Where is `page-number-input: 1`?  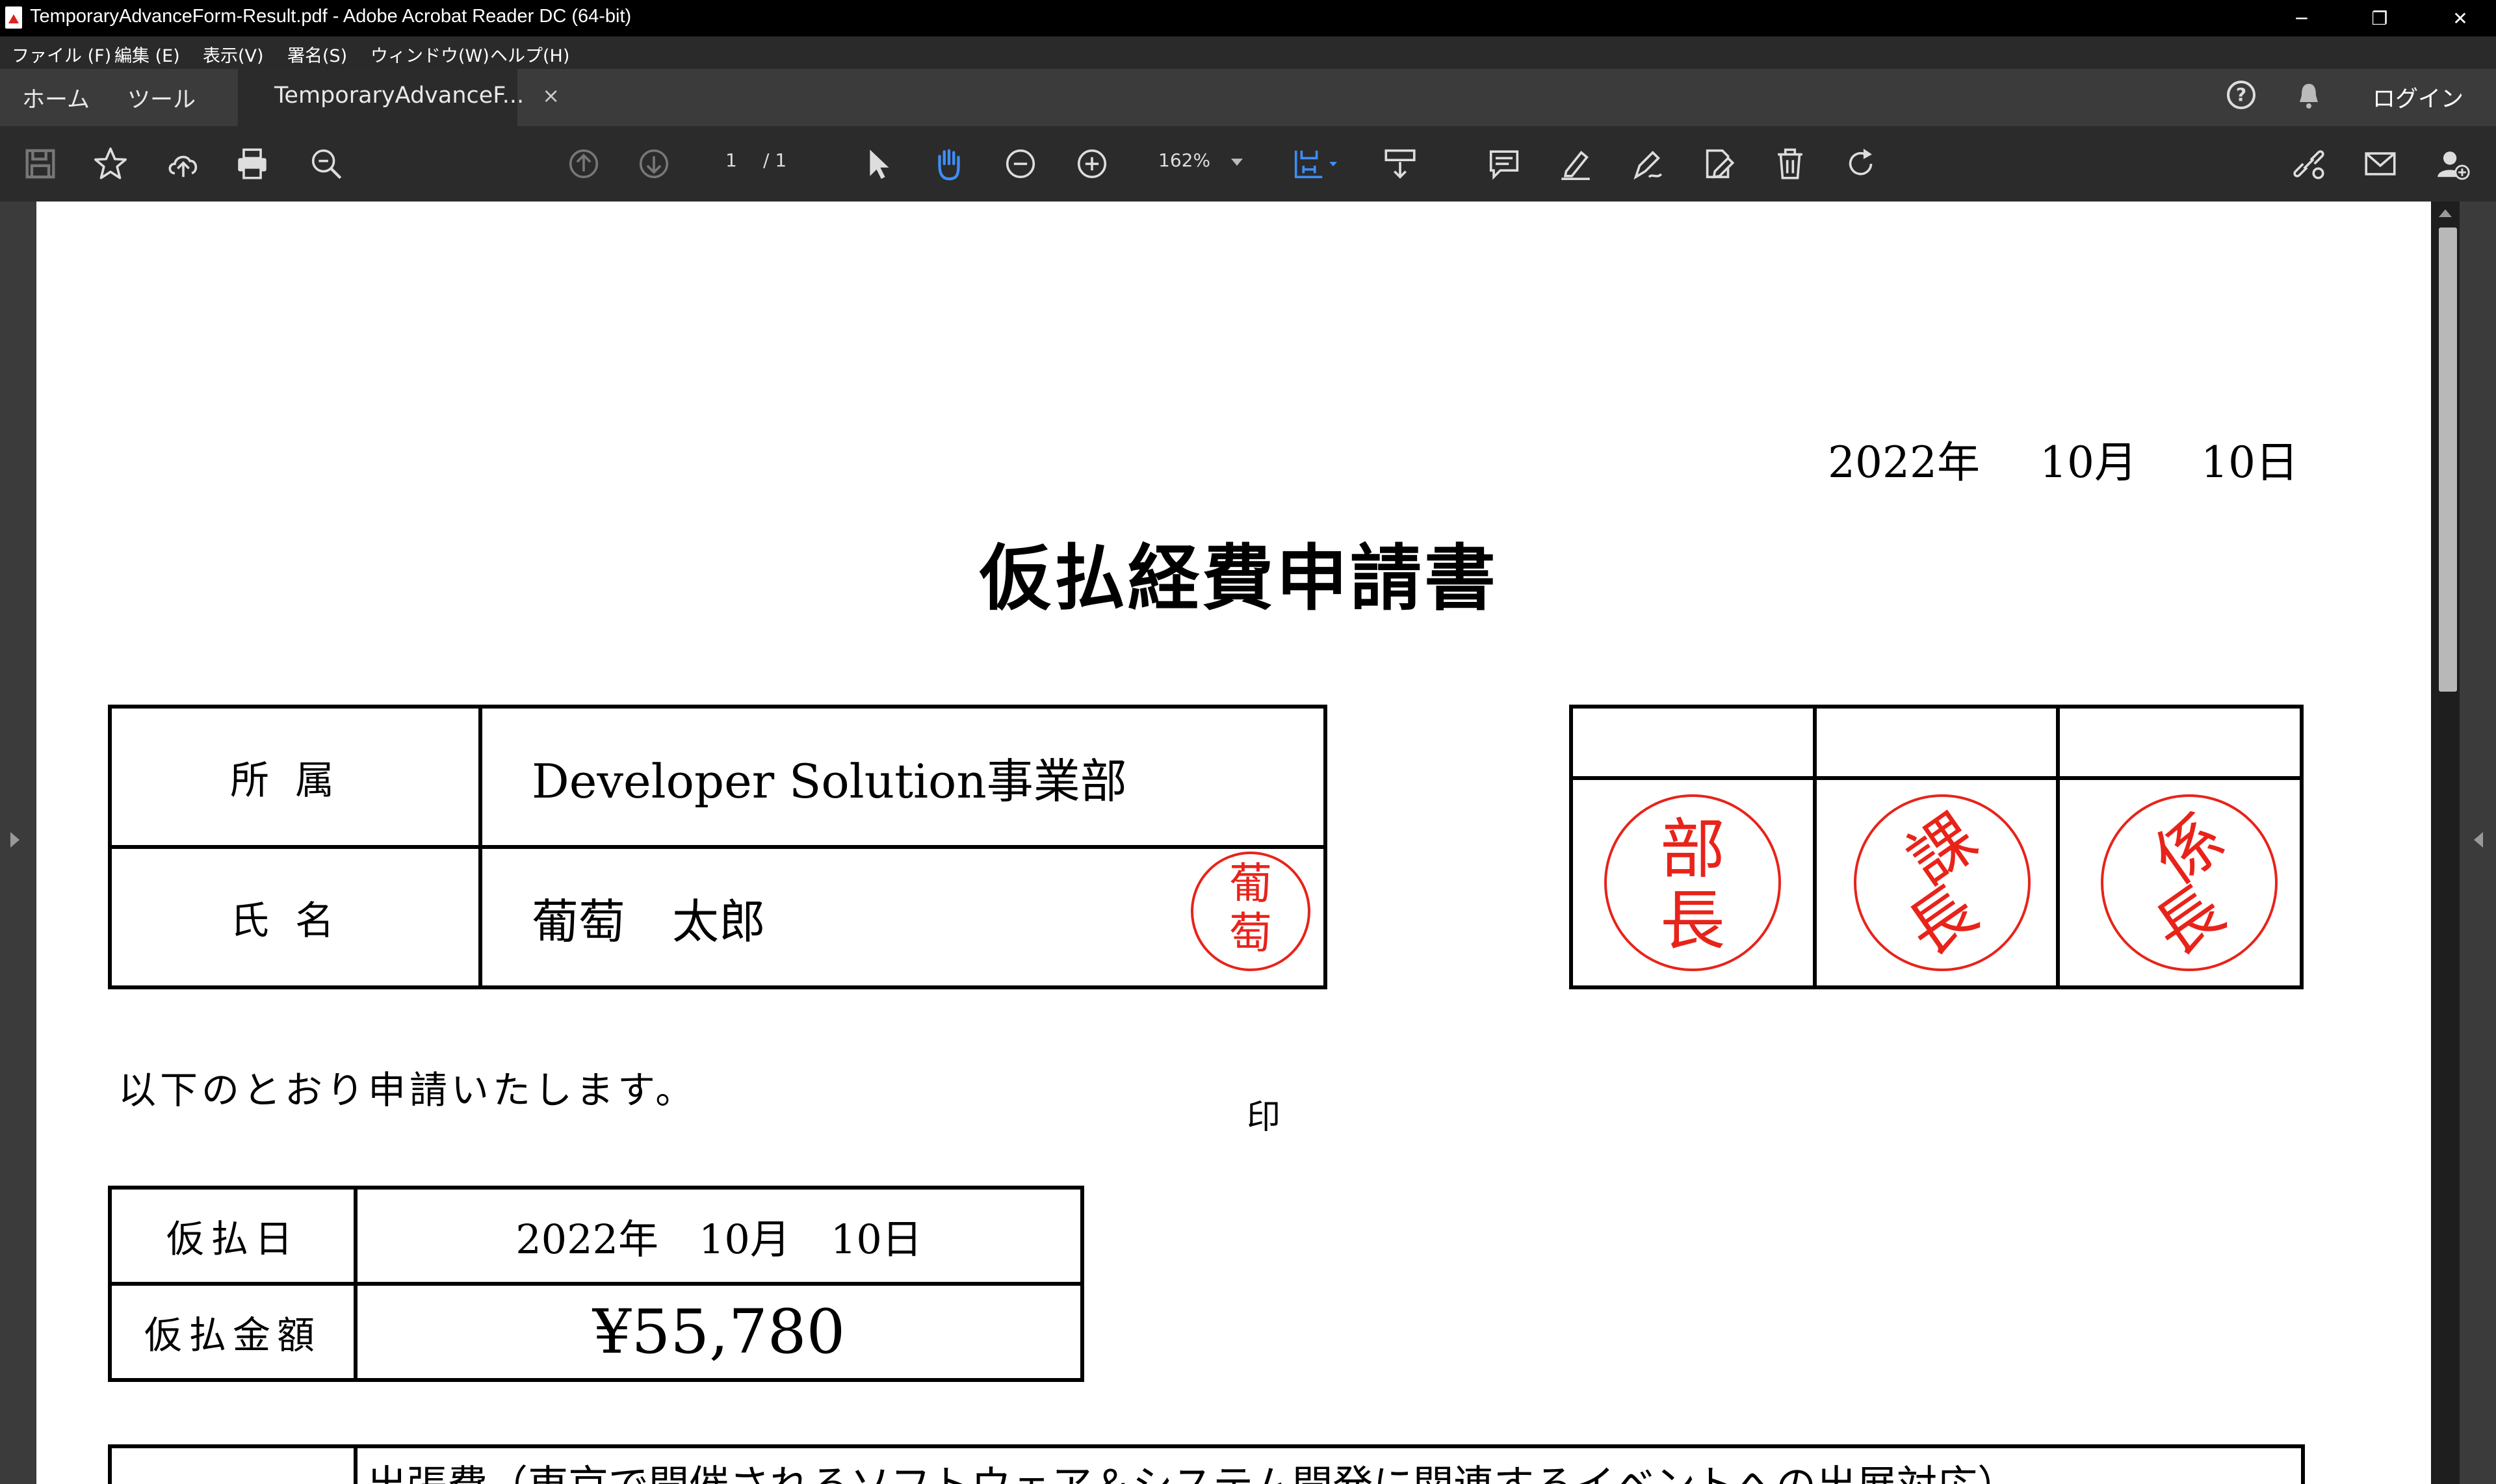 page-number-input: 1 is located at coordinates (731, 161).